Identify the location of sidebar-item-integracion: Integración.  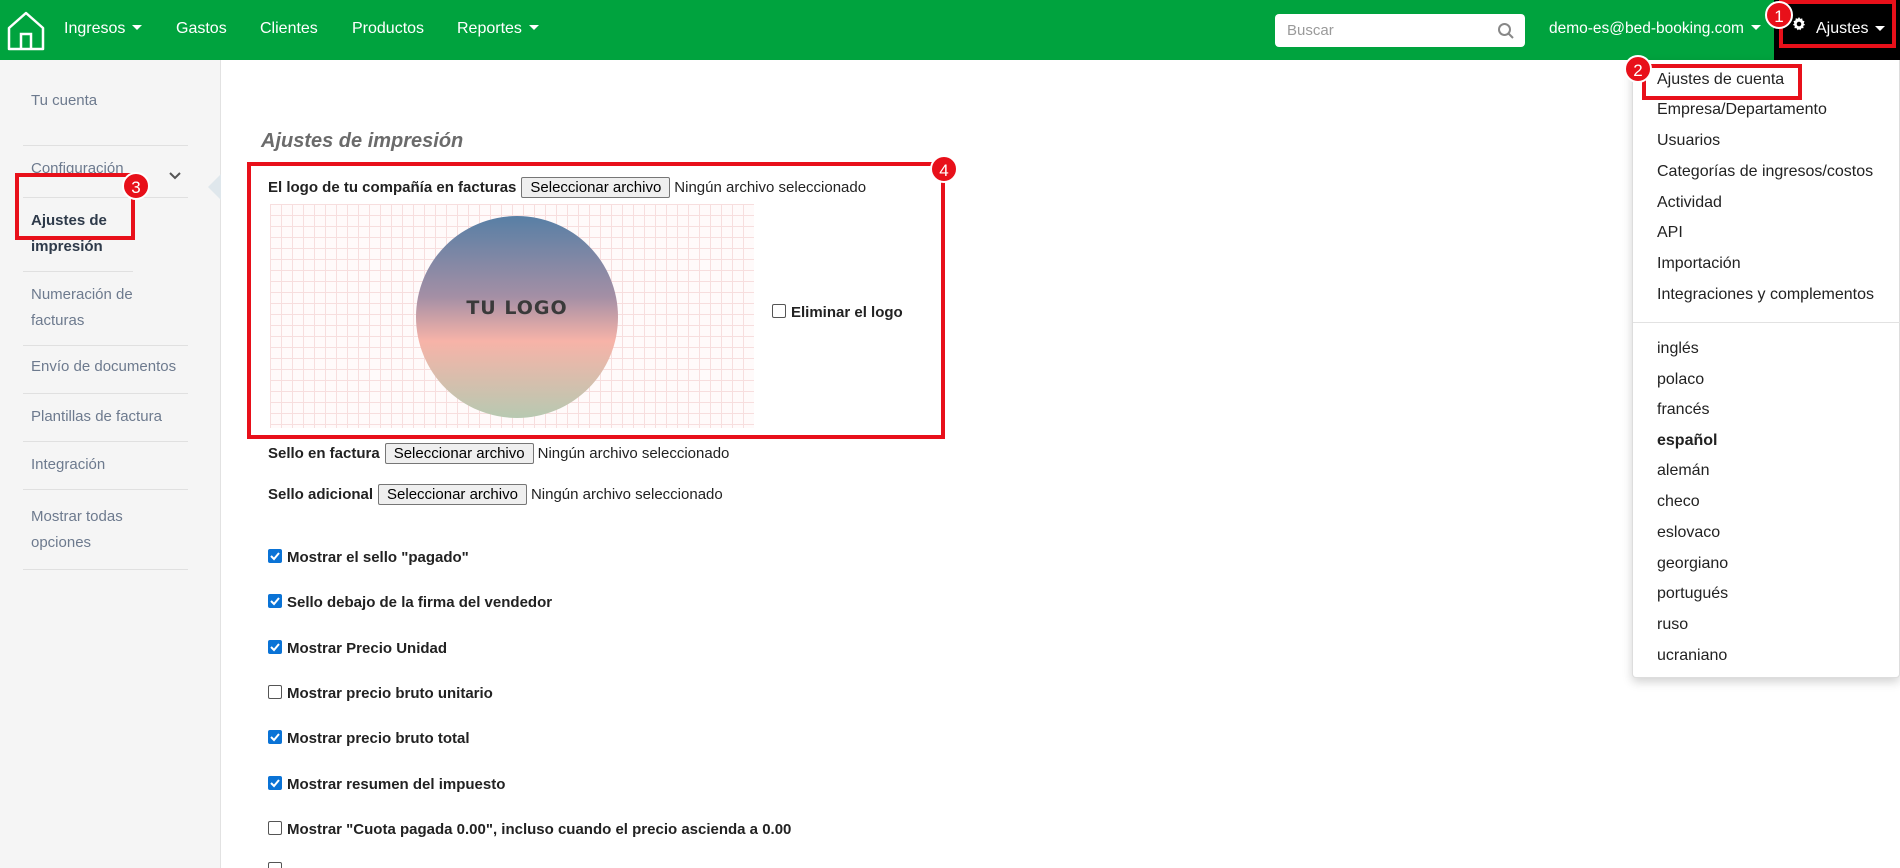
(105, 466).